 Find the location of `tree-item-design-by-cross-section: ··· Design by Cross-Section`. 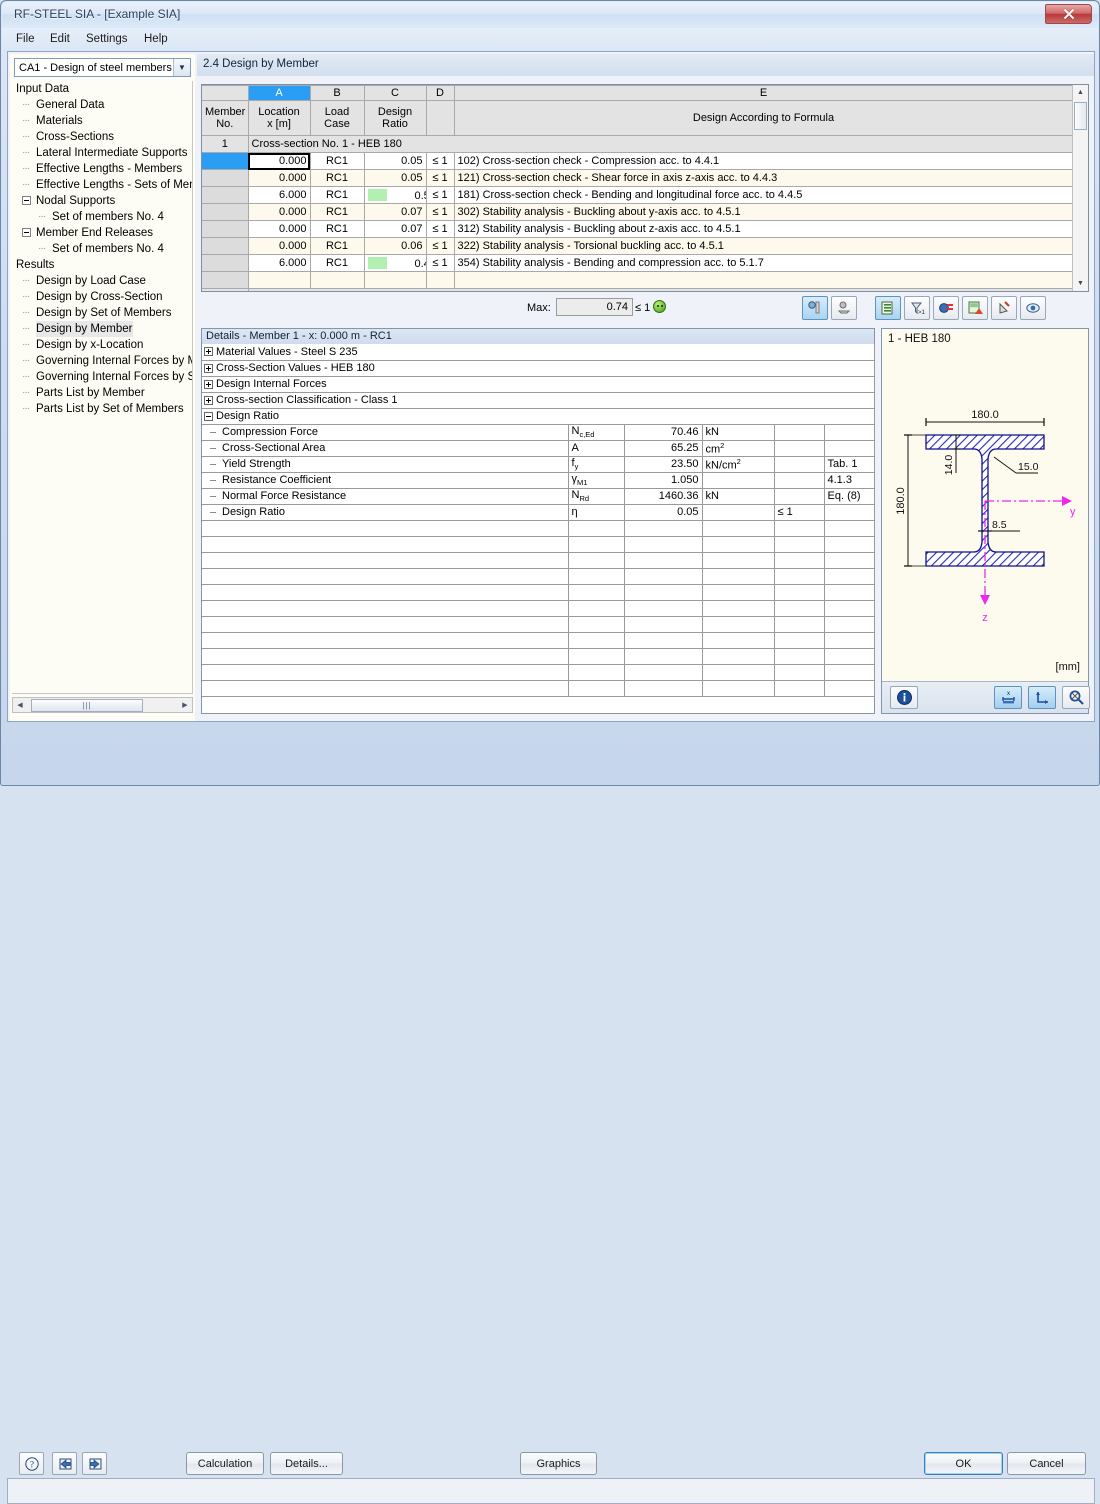

tree-item-design-by-cross-section: ··· Design by Cross-Section is located at coordinates (102, 297).